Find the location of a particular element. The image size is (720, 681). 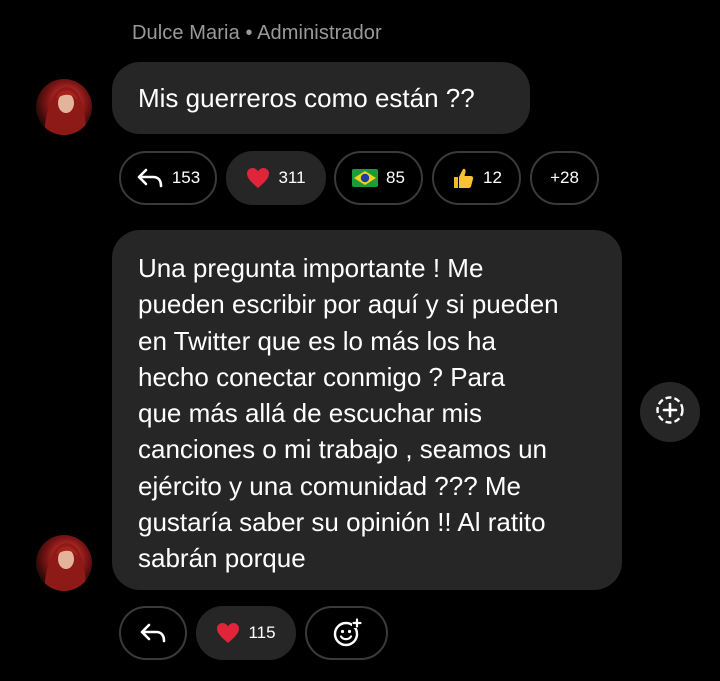

heart-count: 115 is located at coordinates (262, 632).